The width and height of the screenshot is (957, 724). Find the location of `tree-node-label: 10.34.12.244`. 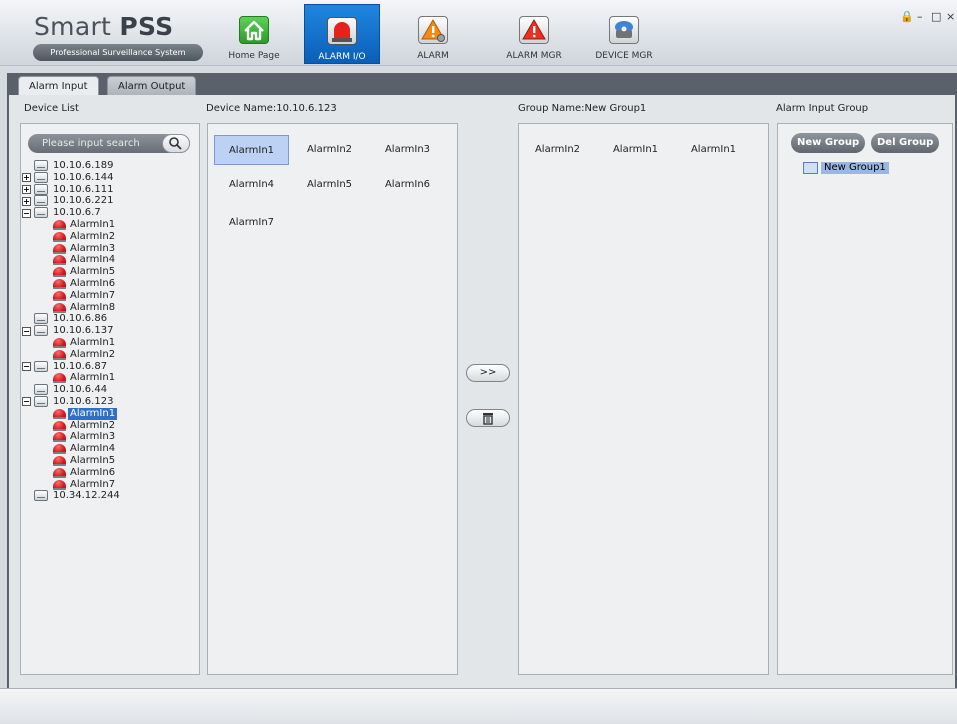

tree-node-label: 10.34.12.244 is located at coordinates (86, 496).